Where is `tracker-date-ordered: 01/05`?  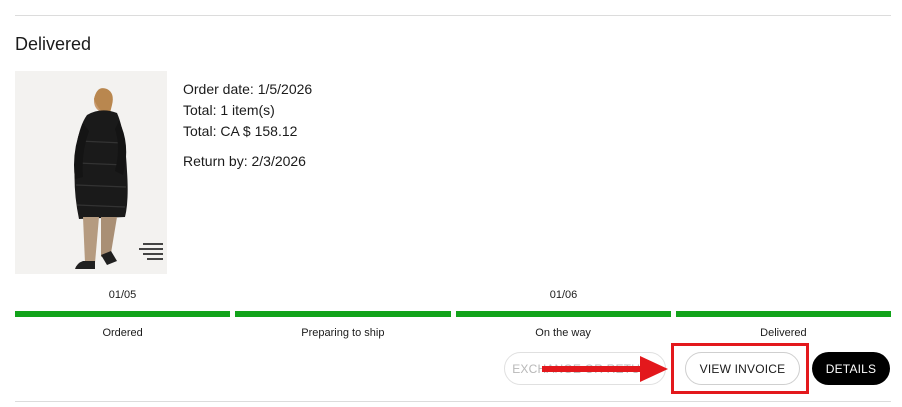 tracker-date-ordered: 01/05 is located at coordinates (122, 295).